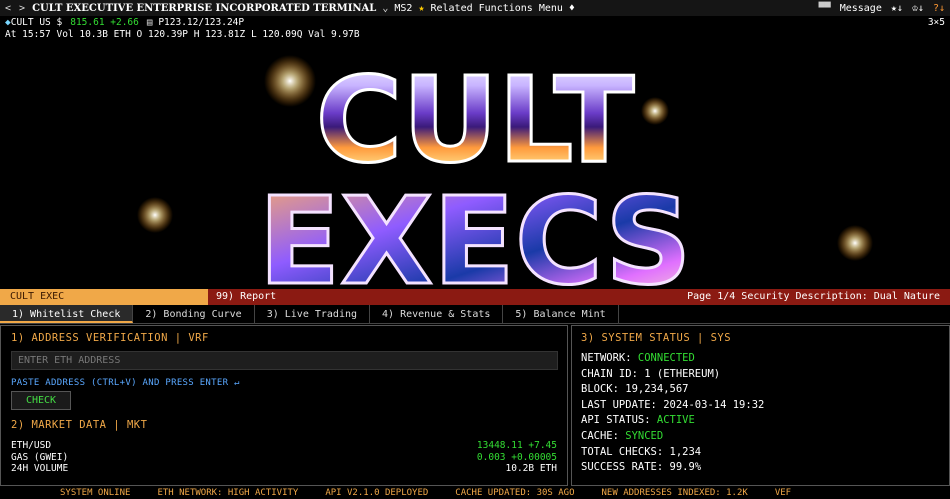 Image resolution: width=950 pixels, height=499 pixels. What do you see at coordinates (284, 469) in the screenshot?
I see `market-row-volume: 24H VOLUME 10.2B ETH` at bounding box center [284, 469].